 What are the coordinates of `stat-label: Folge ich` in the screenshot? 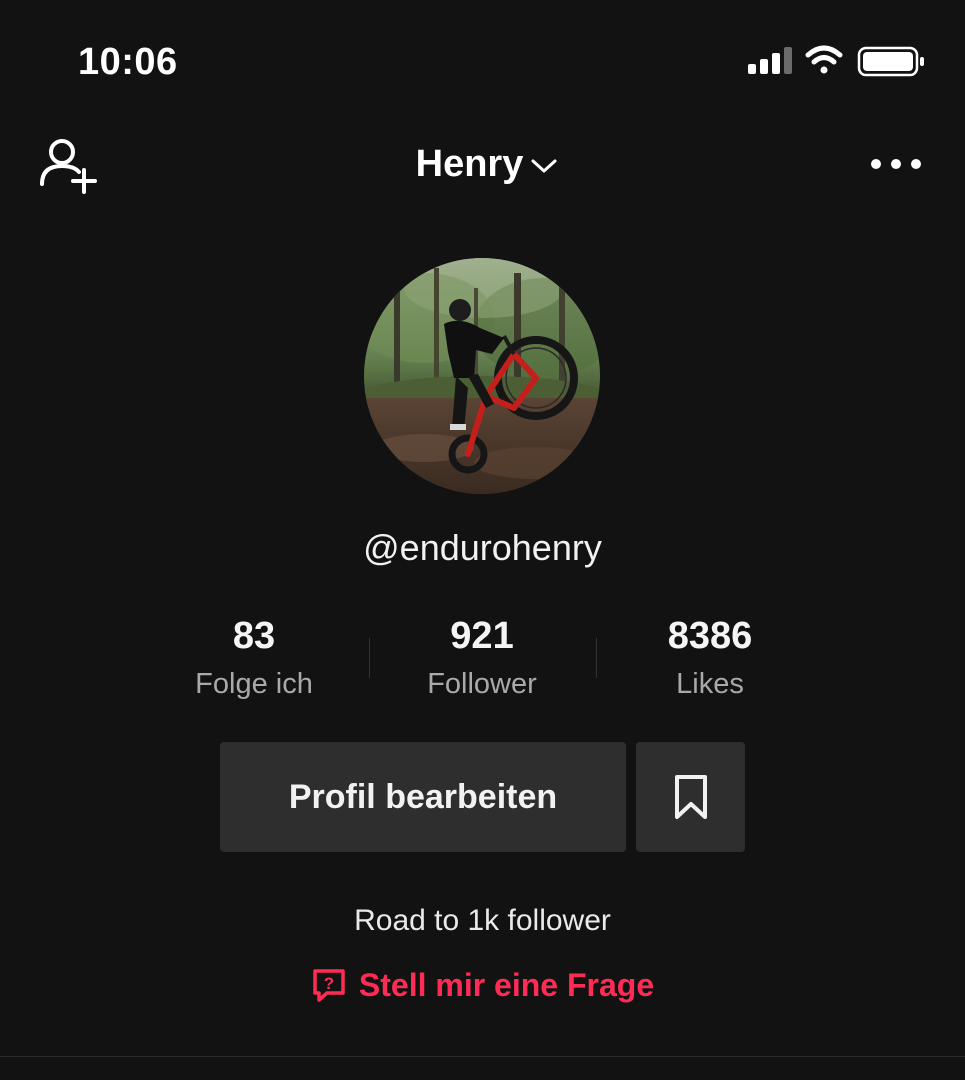 It's located at (254, 684).